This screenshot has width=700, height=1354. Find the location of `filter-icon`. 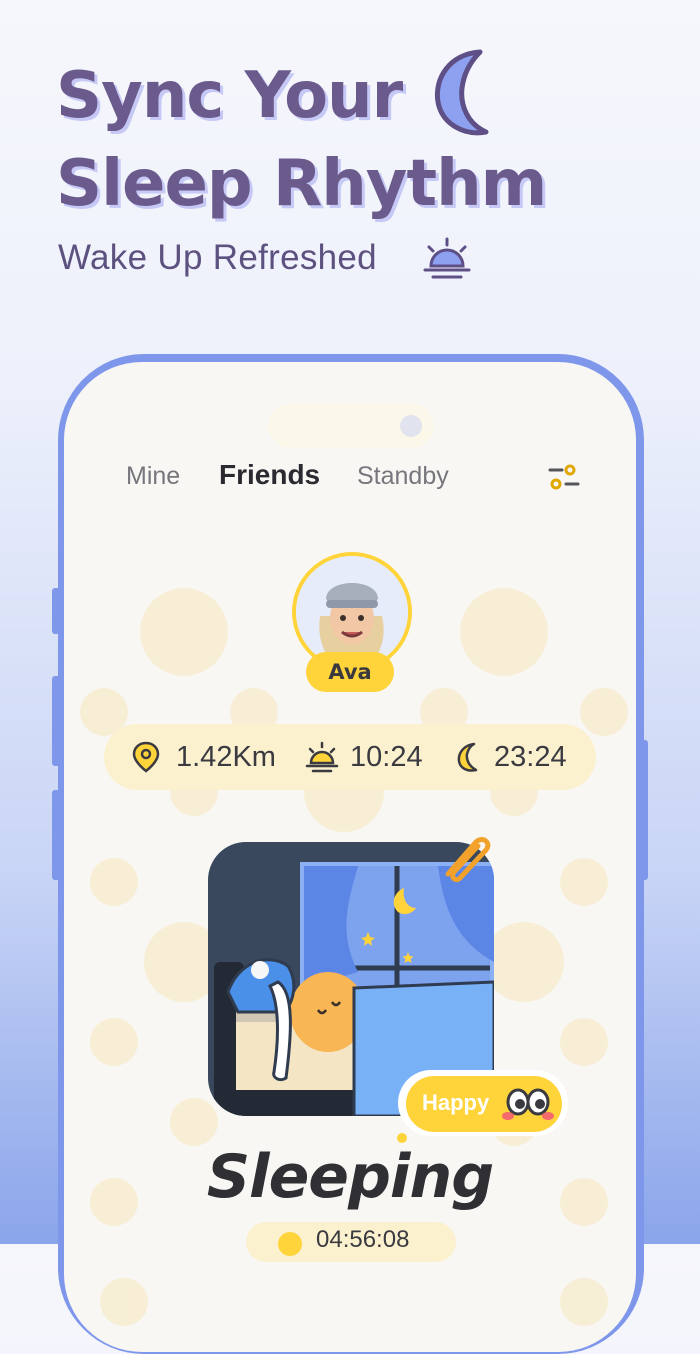

filter-icon is located at coordinates (564, 477).